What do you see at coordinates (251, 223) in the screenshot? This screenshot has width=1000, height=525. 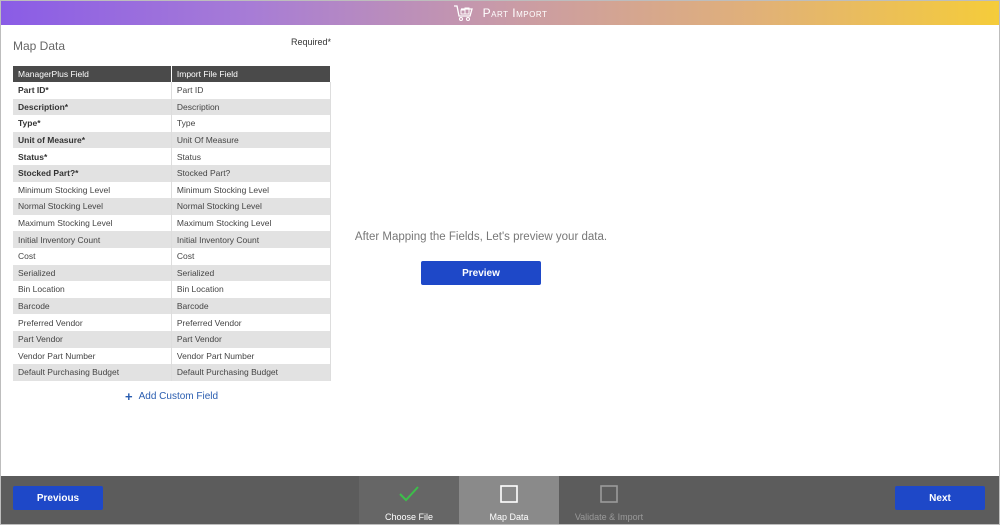 I see `import-file-field-cell: Maximum Stocking Level` at bounding box center [251, 223].